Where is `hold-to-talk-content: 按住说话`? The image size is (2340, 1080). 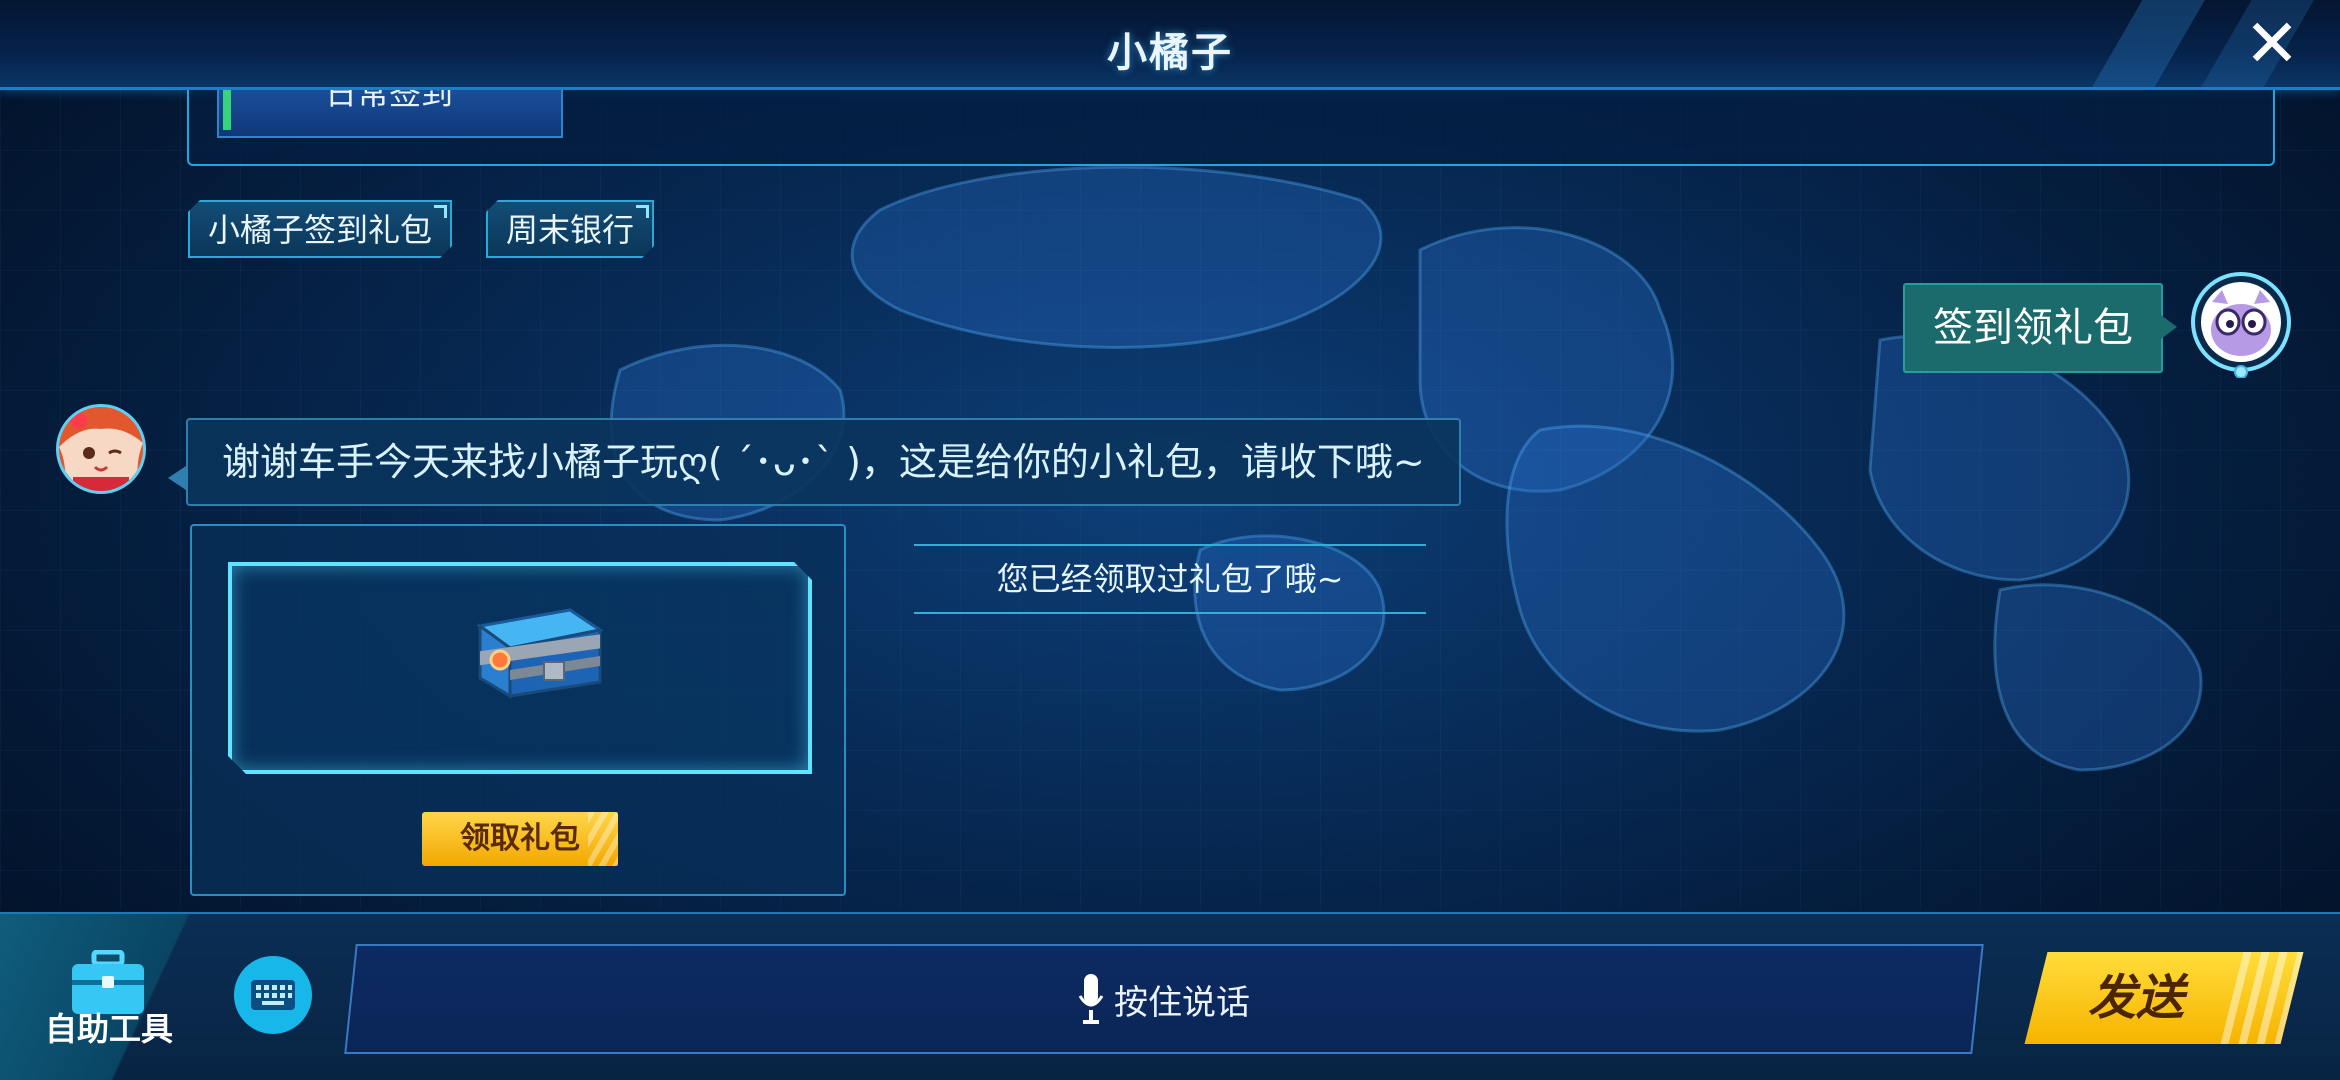 hold-to-talk-content: 按住说话 is located at coordinates (1164, 999).